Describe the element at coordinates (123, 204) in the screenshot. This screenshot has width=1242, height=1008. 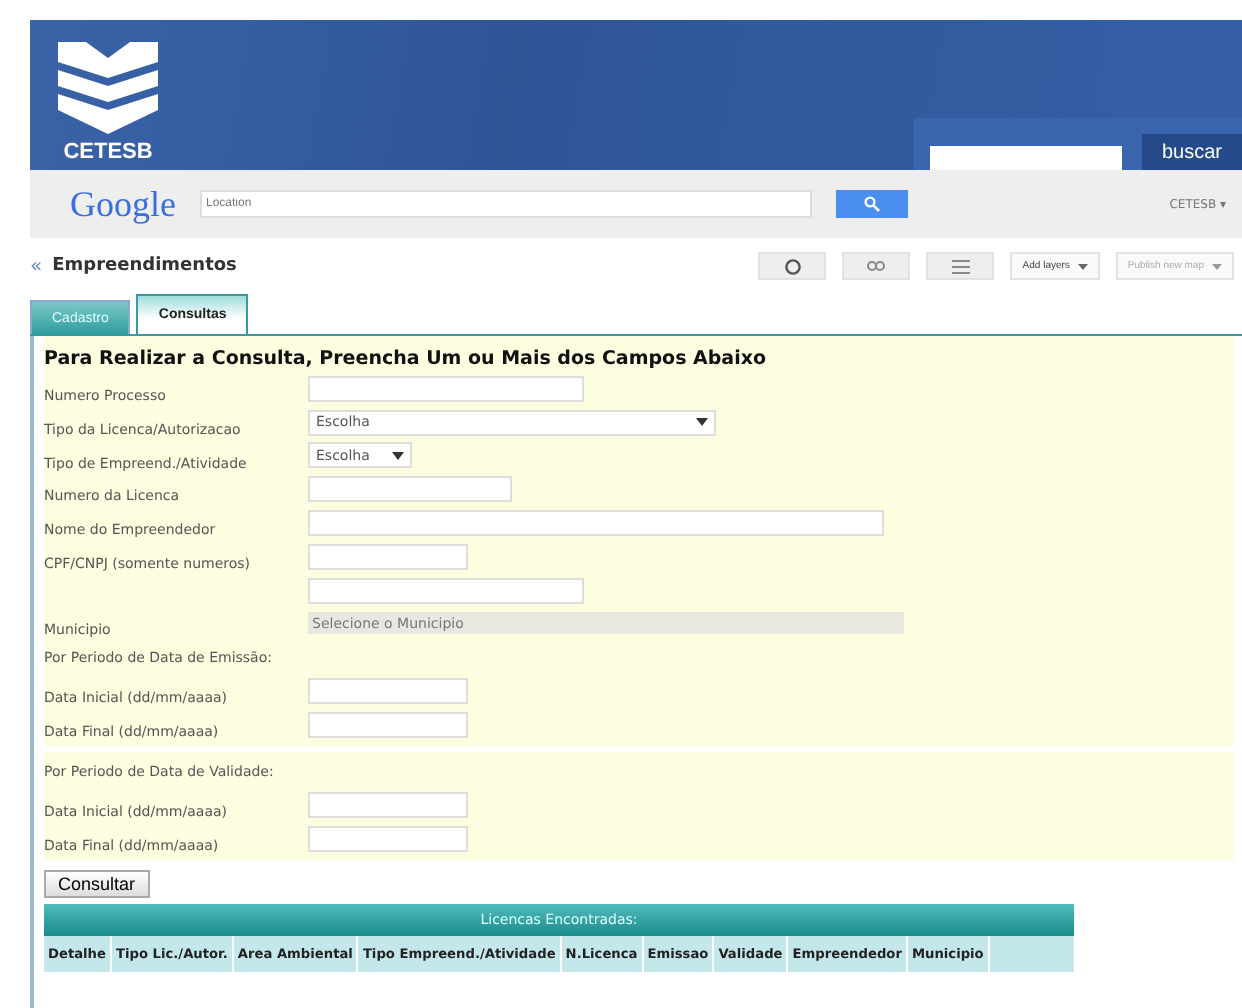
I see `google-logo: Google` at that location.